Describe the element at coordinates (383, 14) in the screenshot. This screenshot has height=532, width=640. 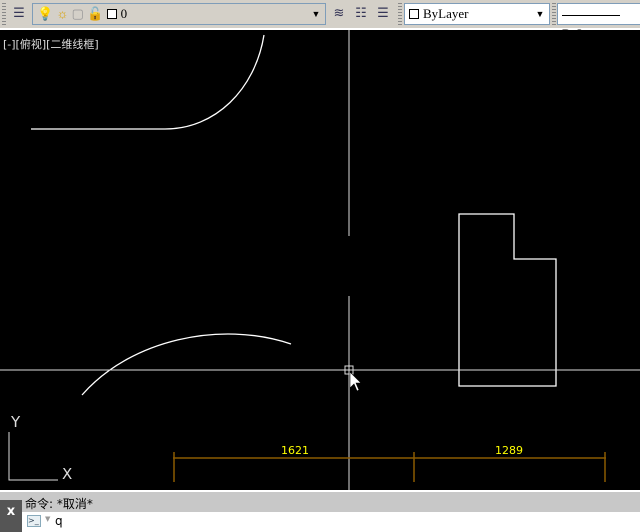
I see `layer-states-icon: ☰` at that location.